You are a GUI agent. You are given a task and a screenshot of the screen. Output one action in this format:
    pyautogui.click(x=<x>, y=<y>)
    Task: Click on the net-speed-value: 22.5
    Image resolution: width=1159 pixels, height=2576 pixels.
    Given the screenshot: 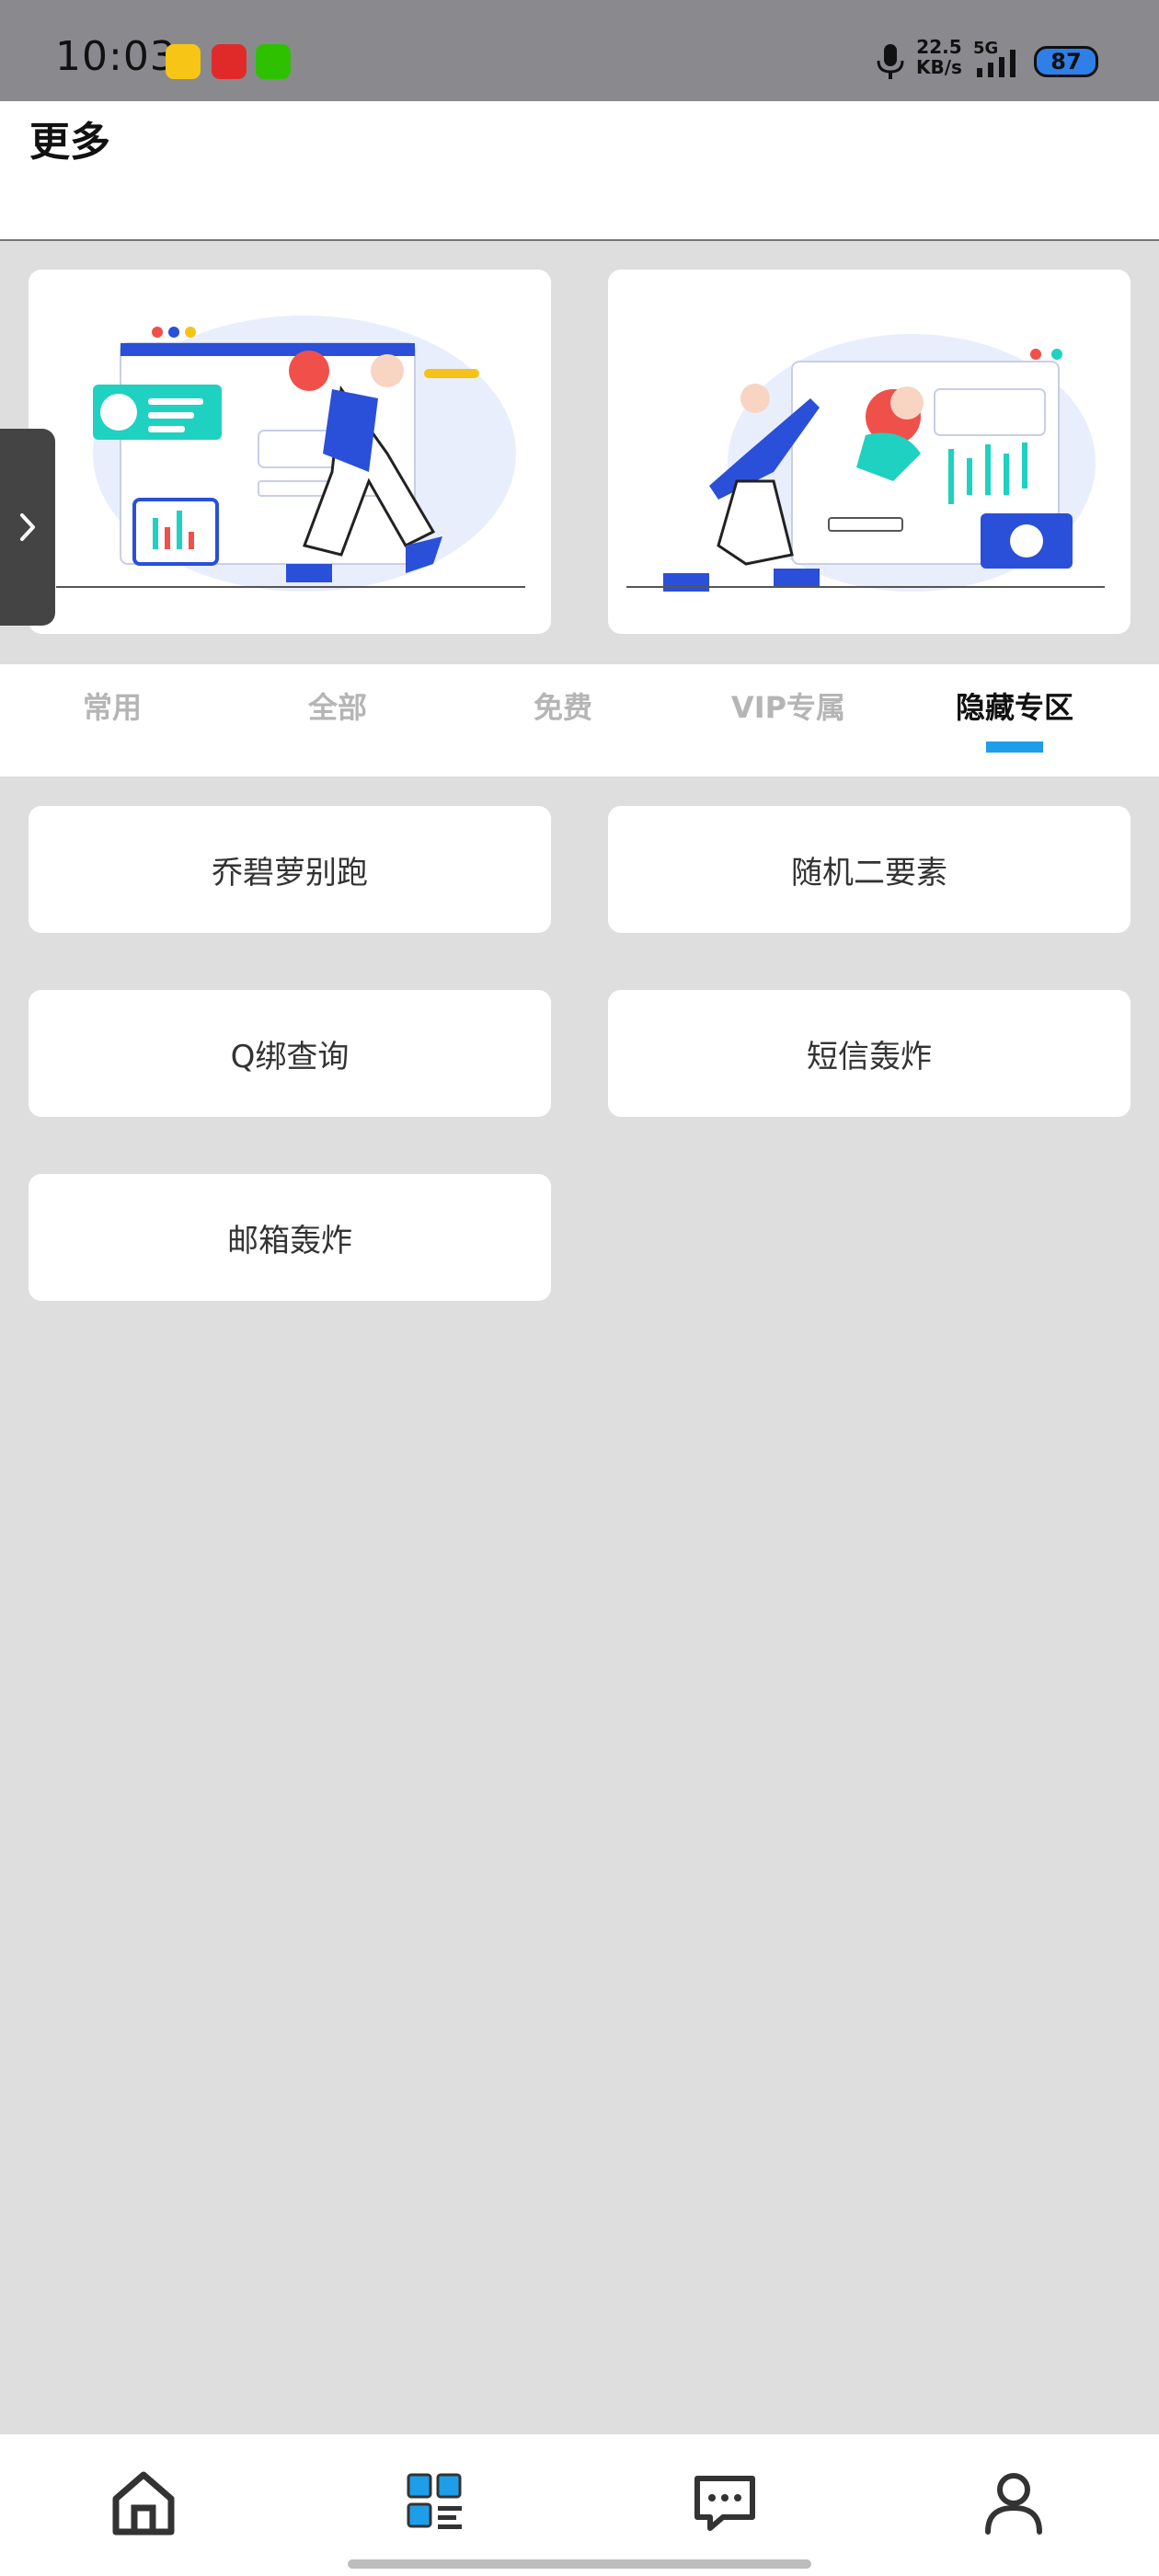 What is the action you would take?
    pyautogui.click(x=939, y=47)
    